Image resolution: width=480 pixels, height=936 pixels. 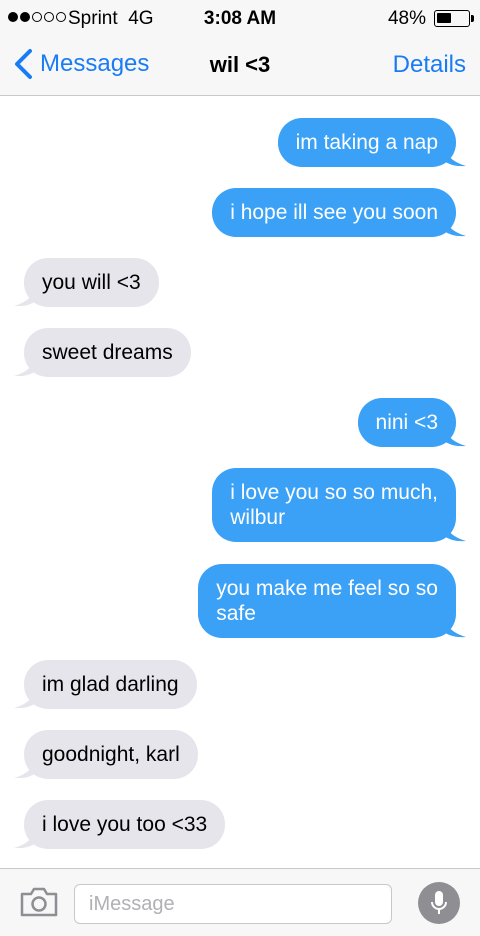 What do you see at coordinates (240, 66) in the screenshot?
I see `navigation-bar: Messages wil <3 Details` at bounding box center [240, 66].